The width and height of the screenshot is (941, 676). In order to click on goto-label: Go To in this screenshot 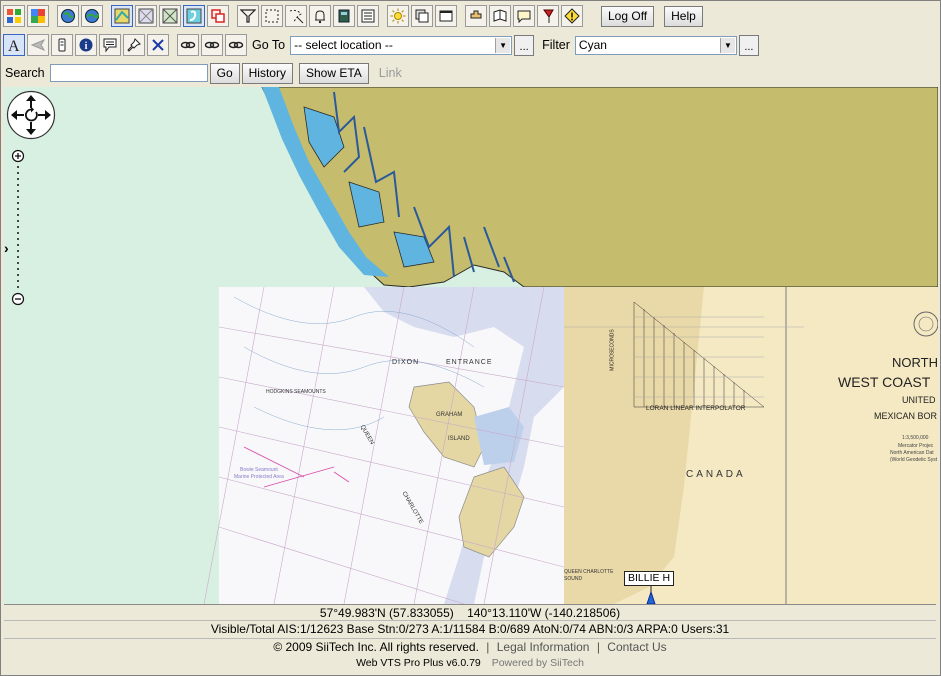, I will do `click(269, 45)`.